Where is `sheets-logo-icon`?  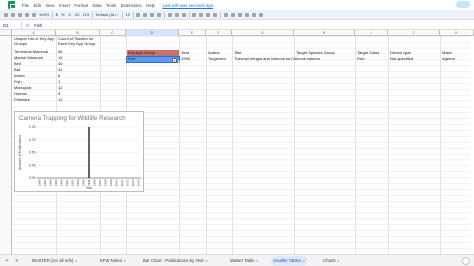 sheets-logo-icon is located at coordinates (12, 5).